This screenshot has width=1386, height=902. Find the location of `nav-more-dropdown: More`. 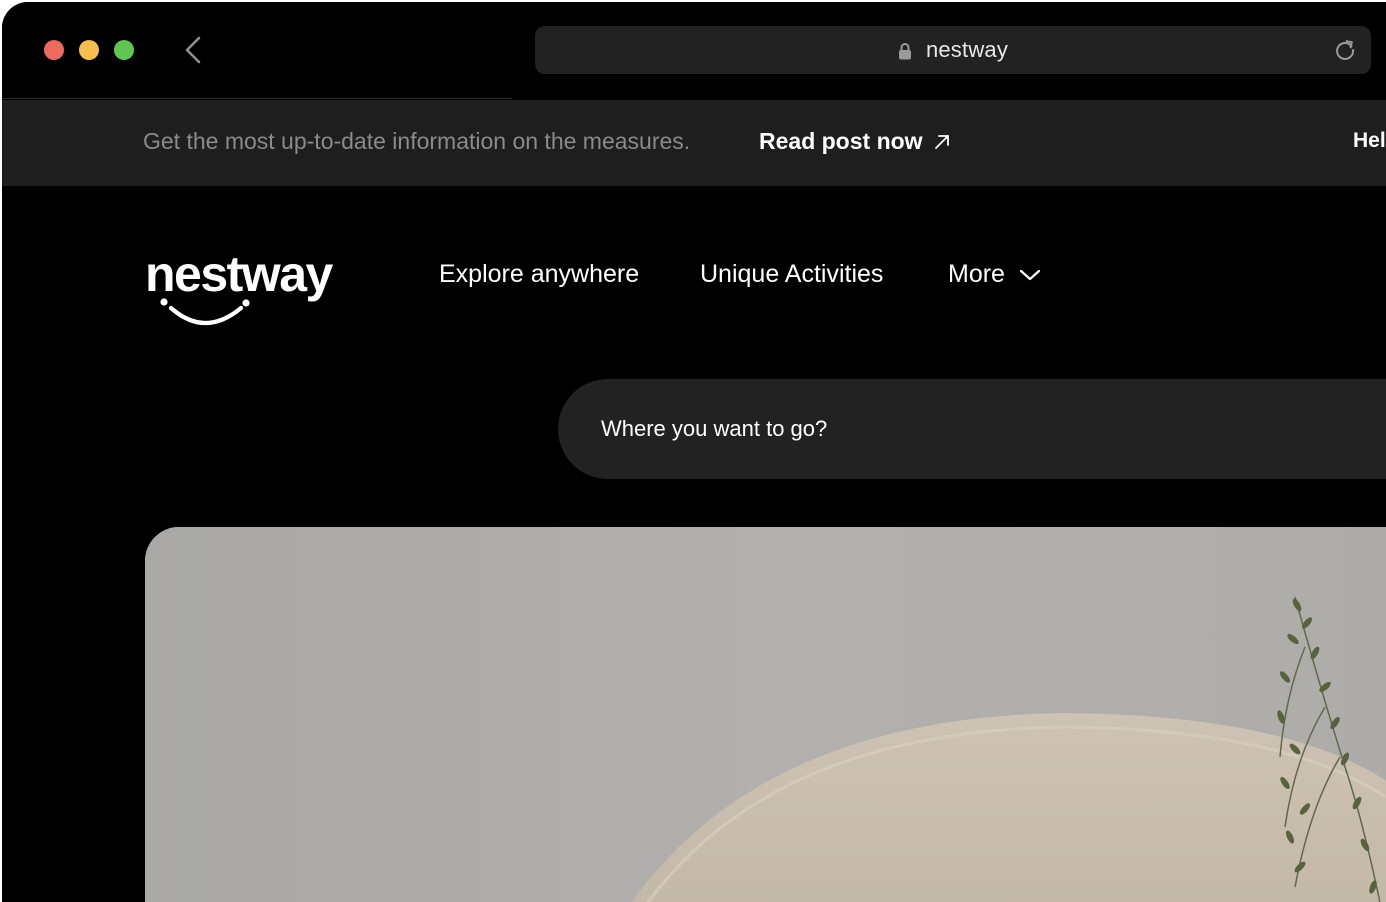

nav-more-dropdown: More is located at coordinates (994, 274).